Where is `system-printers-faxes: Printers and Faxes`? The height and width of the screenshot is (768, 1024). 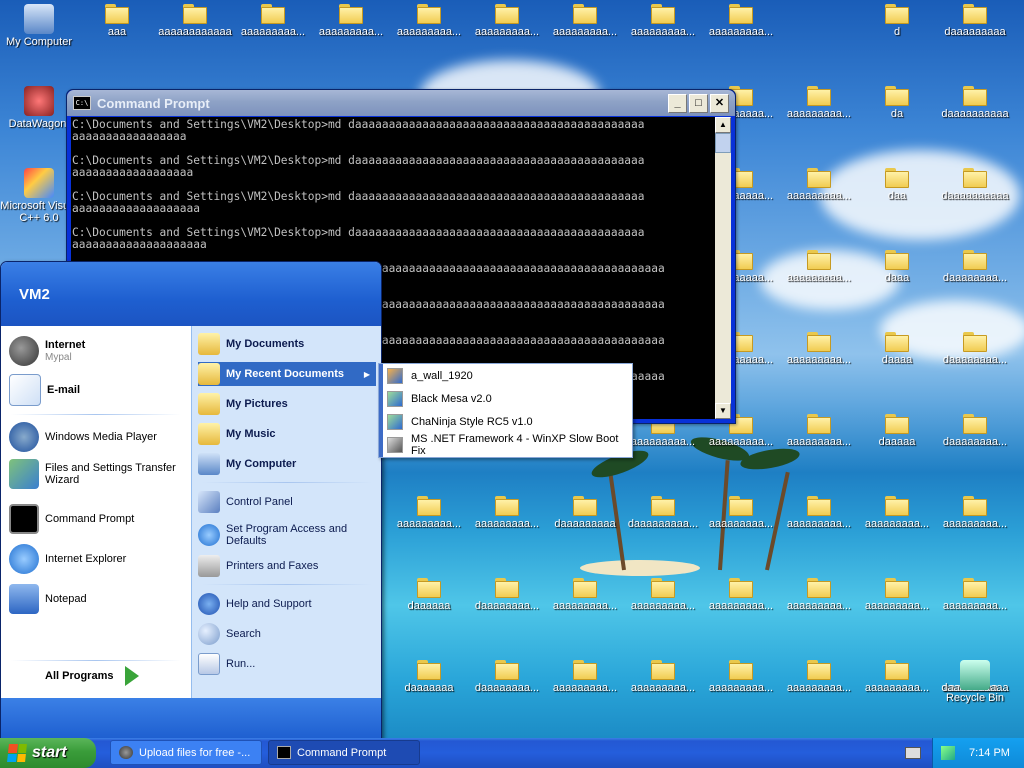 system-printers-faxes: Printers and Faxes is located at coordinates (287, 566).